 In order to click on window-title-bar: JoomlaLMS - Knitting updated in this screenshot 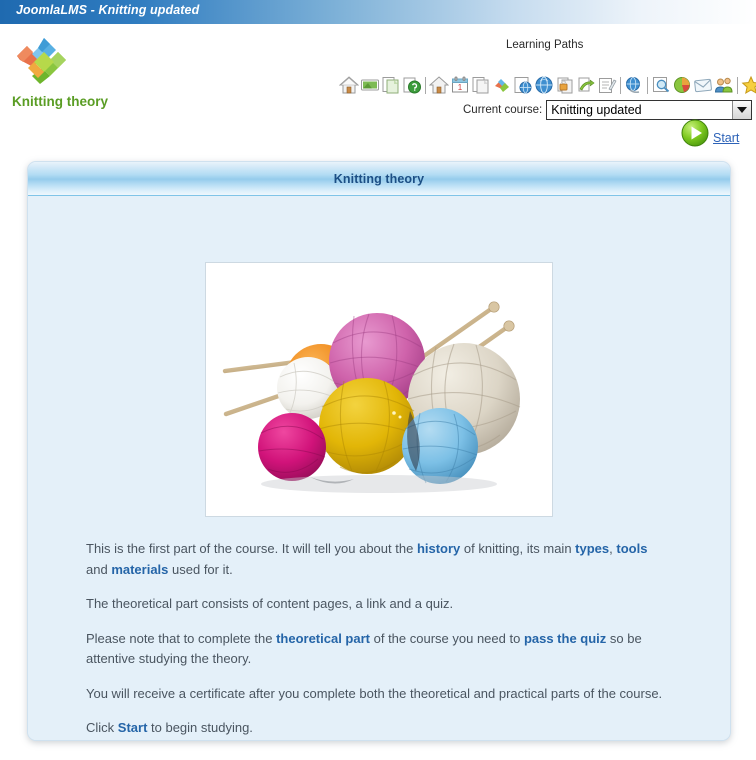, I will do `click(378, 12)`.